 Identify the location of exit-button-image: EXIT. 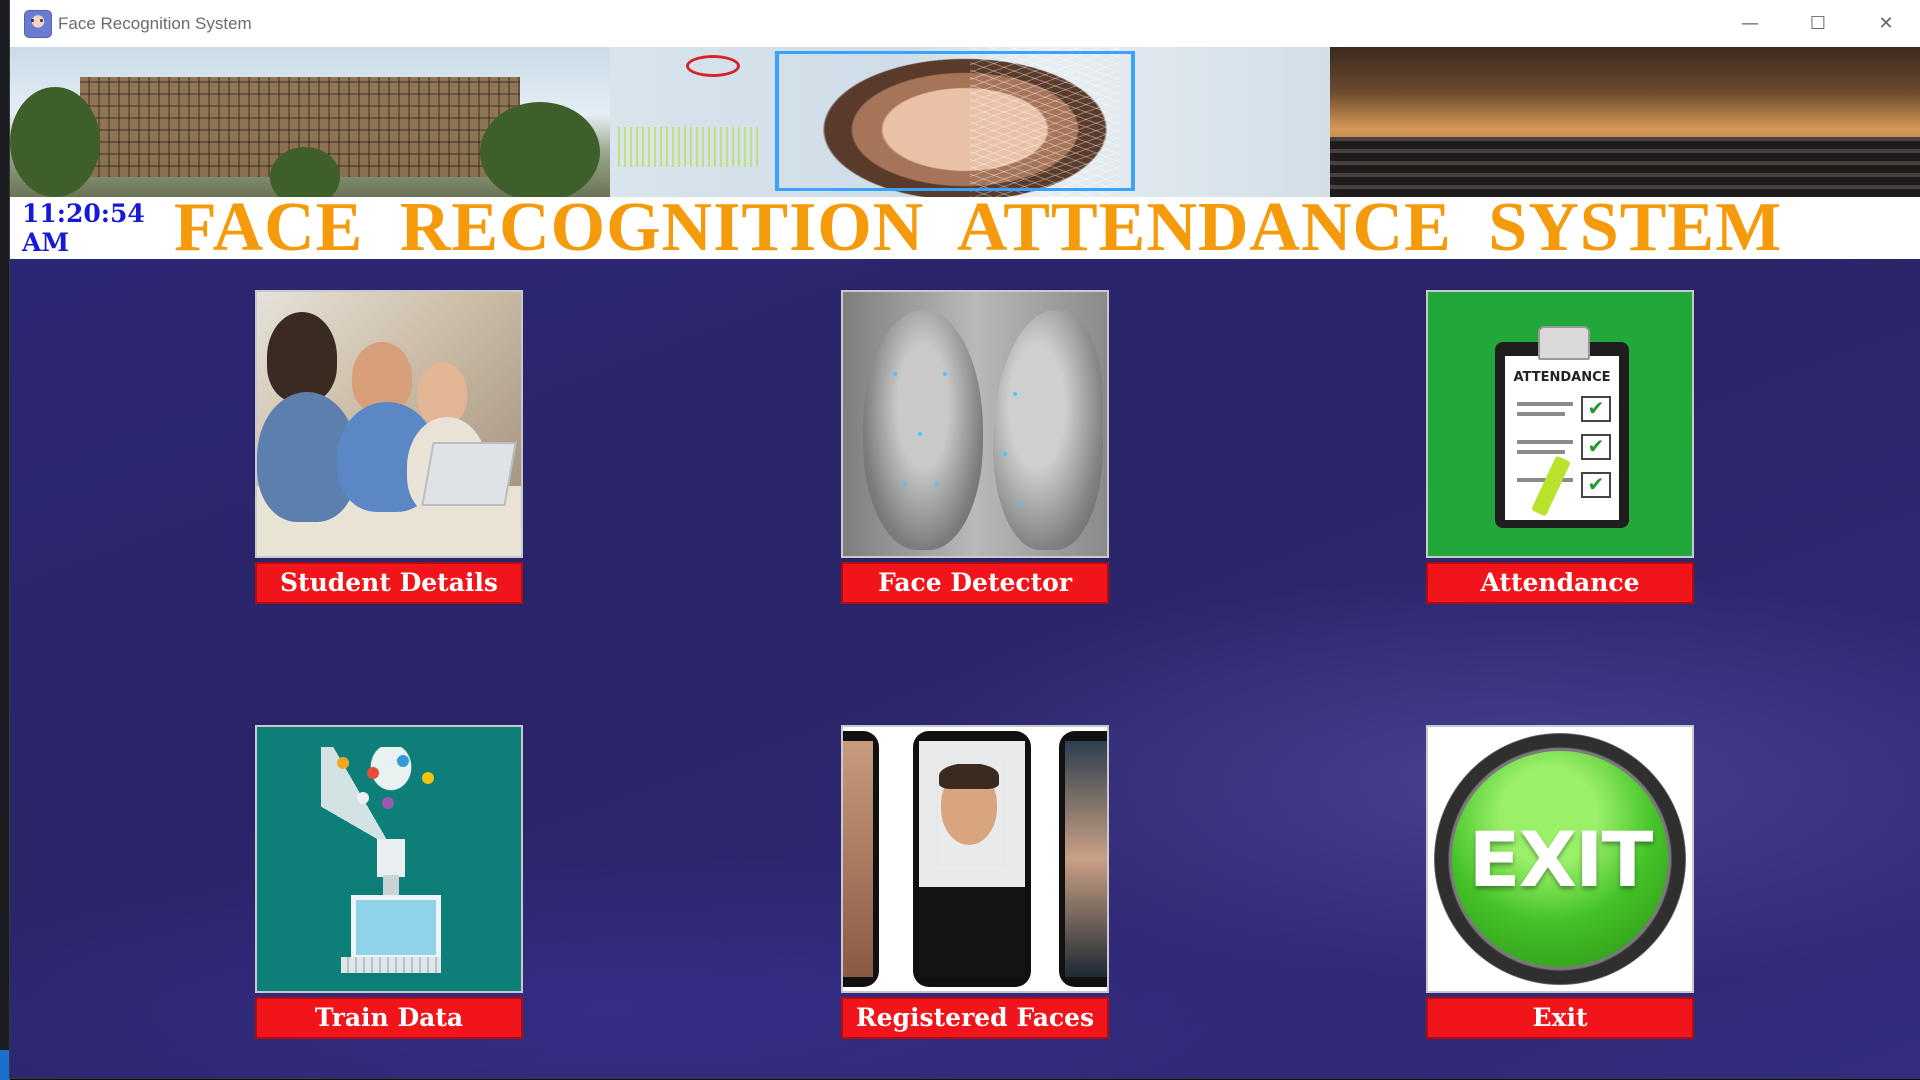
(1560, 859).